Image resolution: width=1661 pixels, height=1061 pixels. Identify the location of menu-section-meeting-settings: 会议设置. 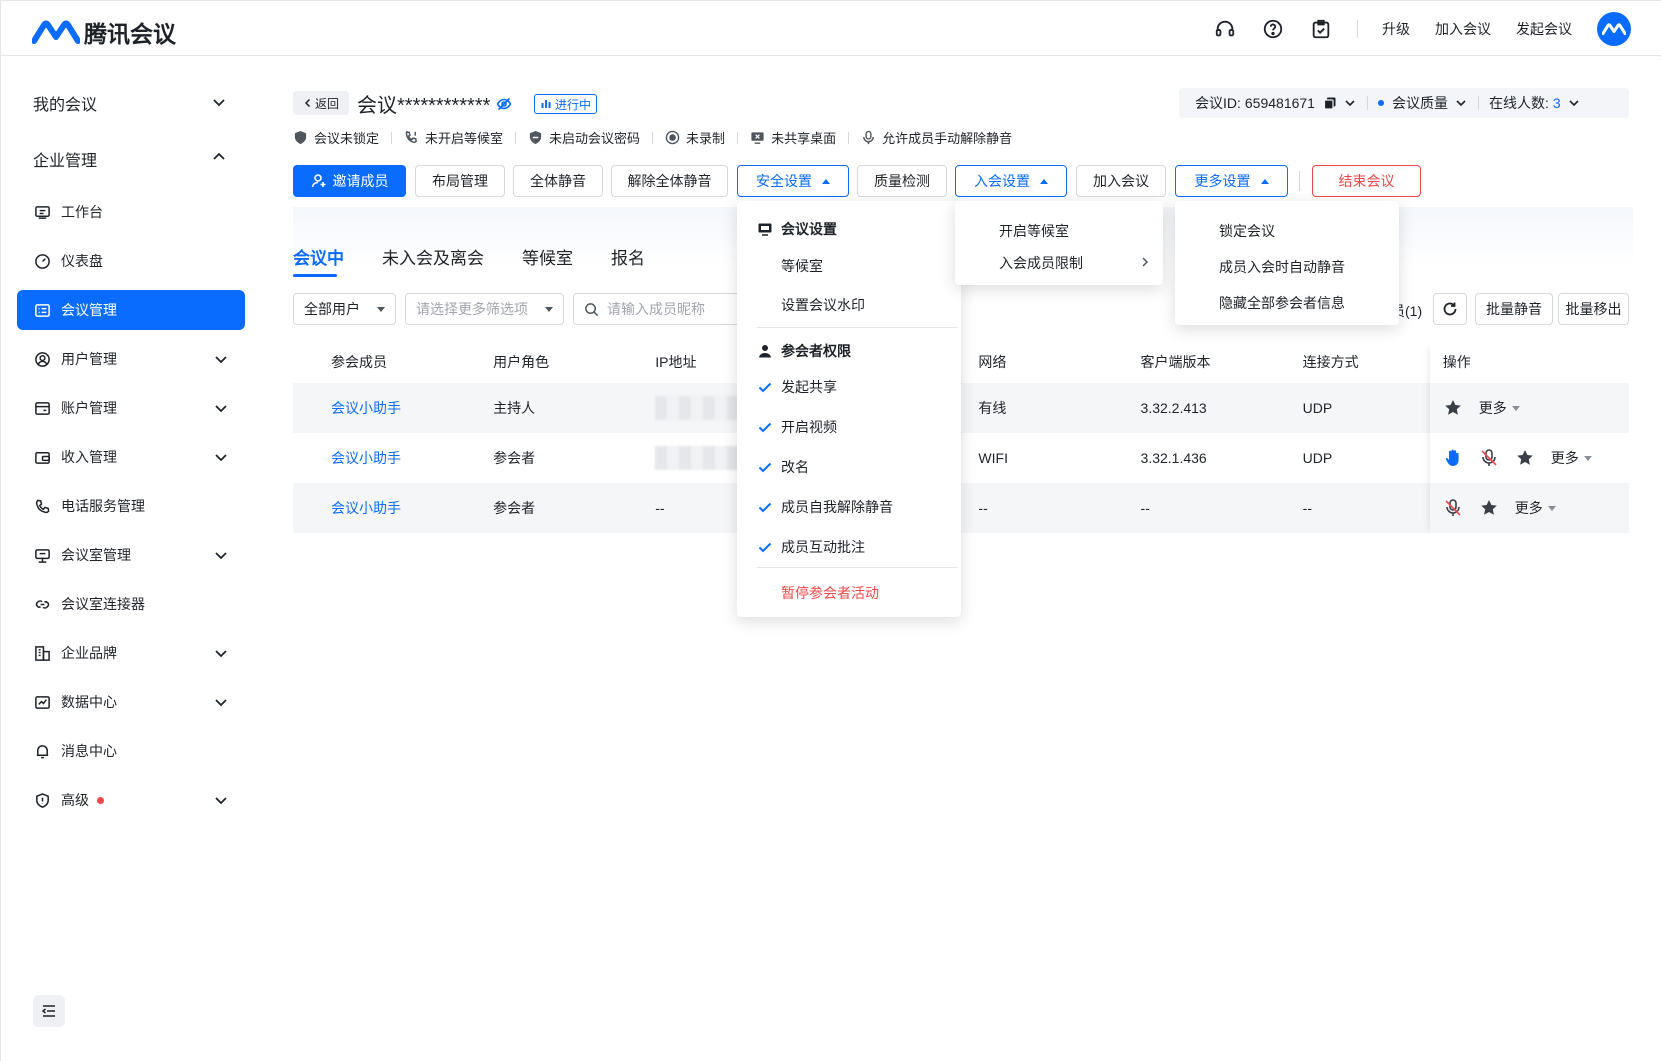
(797, 229).